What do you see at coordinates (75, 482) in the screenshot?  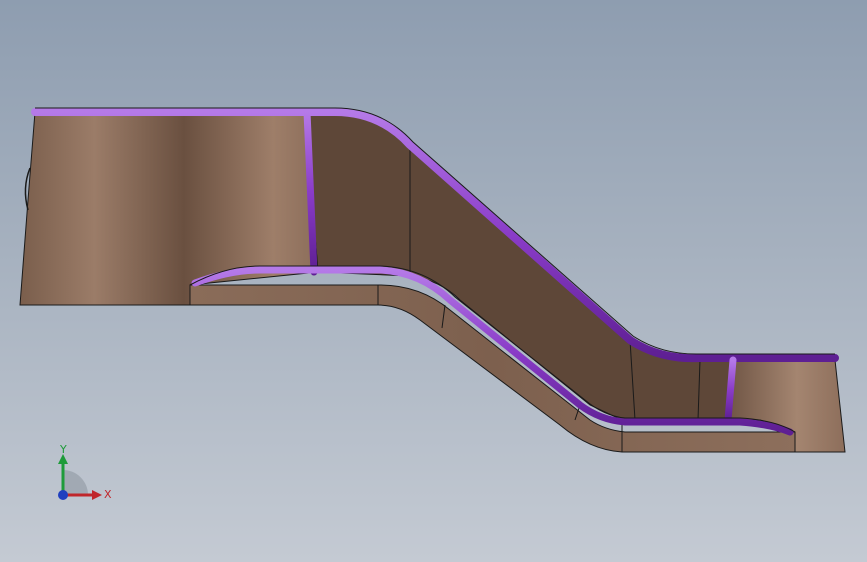 I see `triad-plane-quadrant` at bounding box center [75, 482].